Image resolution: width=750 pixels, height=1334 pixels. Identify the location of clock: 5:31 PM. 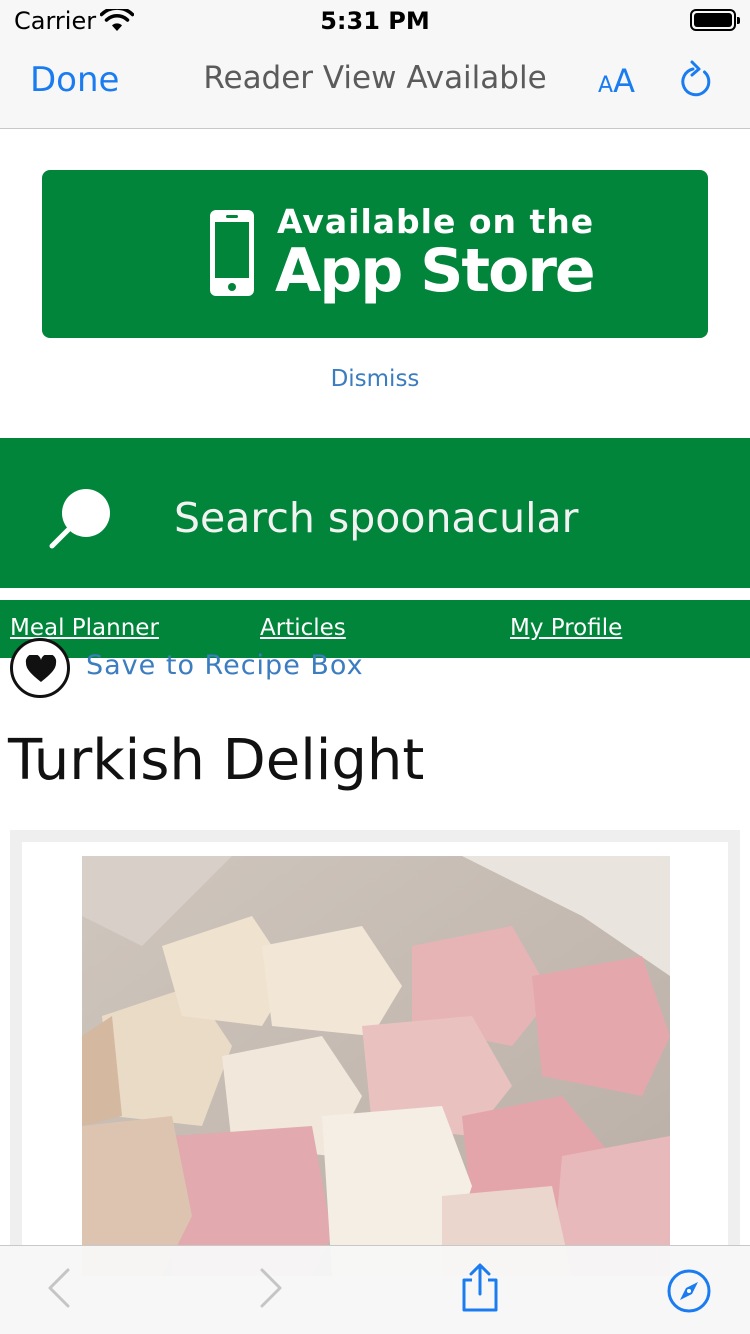
(375, 21).